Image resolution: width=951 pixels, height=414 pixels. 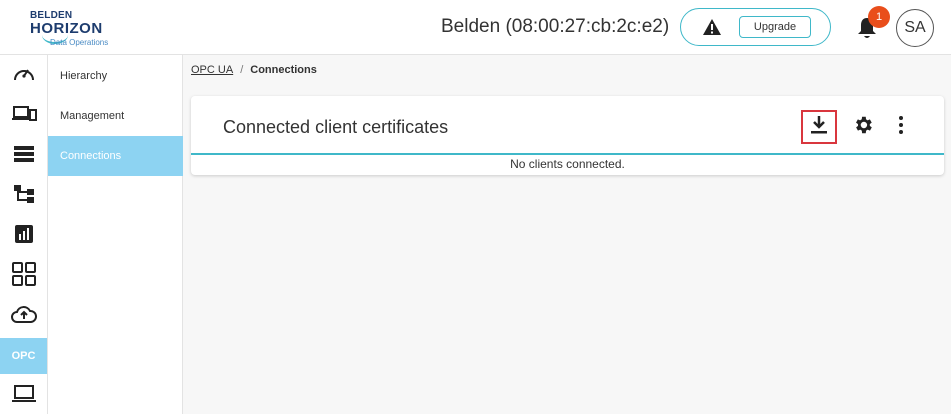 I want to click on breadcrumb-current: Connections, so click(x=283, y=70).